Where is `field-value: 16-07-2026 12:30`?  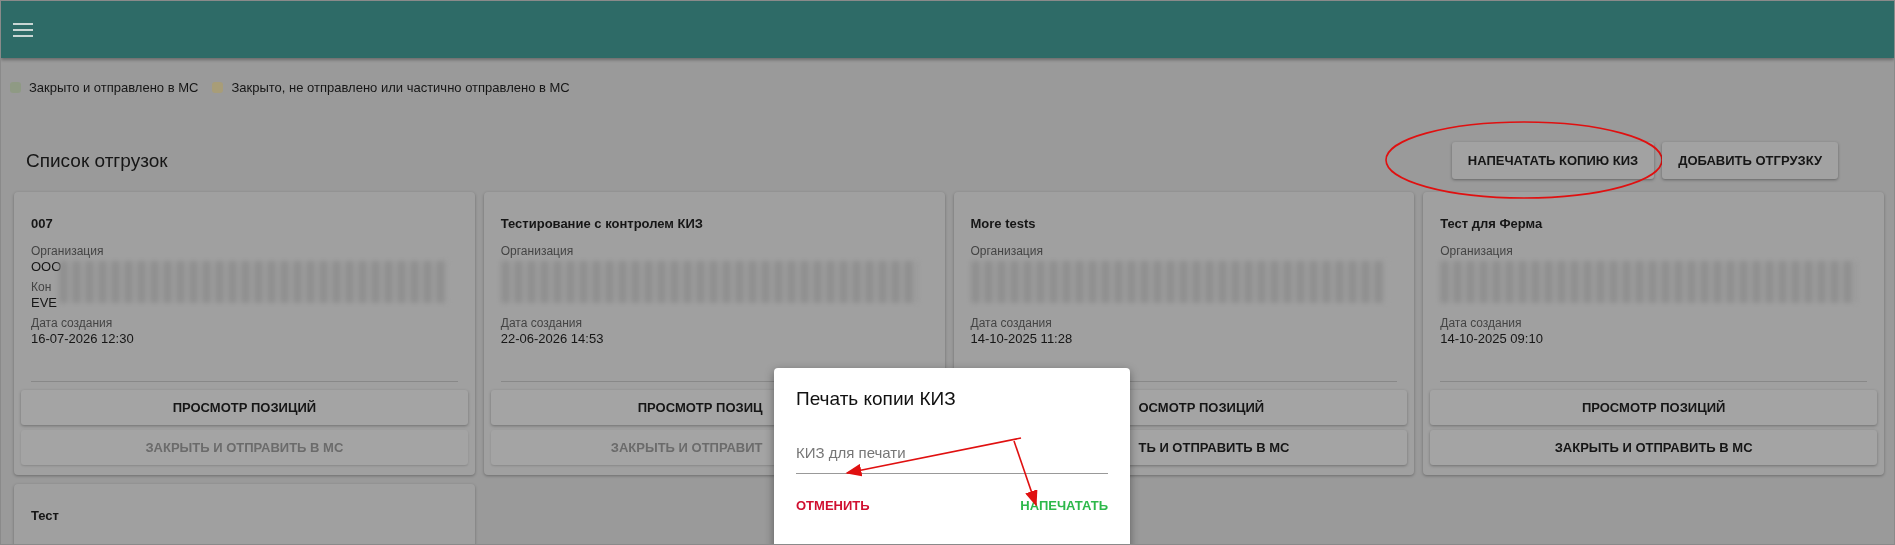 field-value: 16-07-2026 12:30 is located at coordinates (82, 339).